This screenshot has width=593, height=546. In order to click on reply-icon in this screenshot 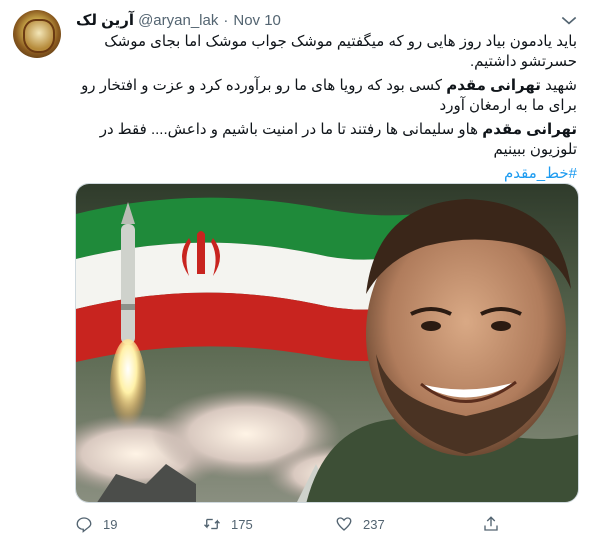, I will do `click(84, 525)`.